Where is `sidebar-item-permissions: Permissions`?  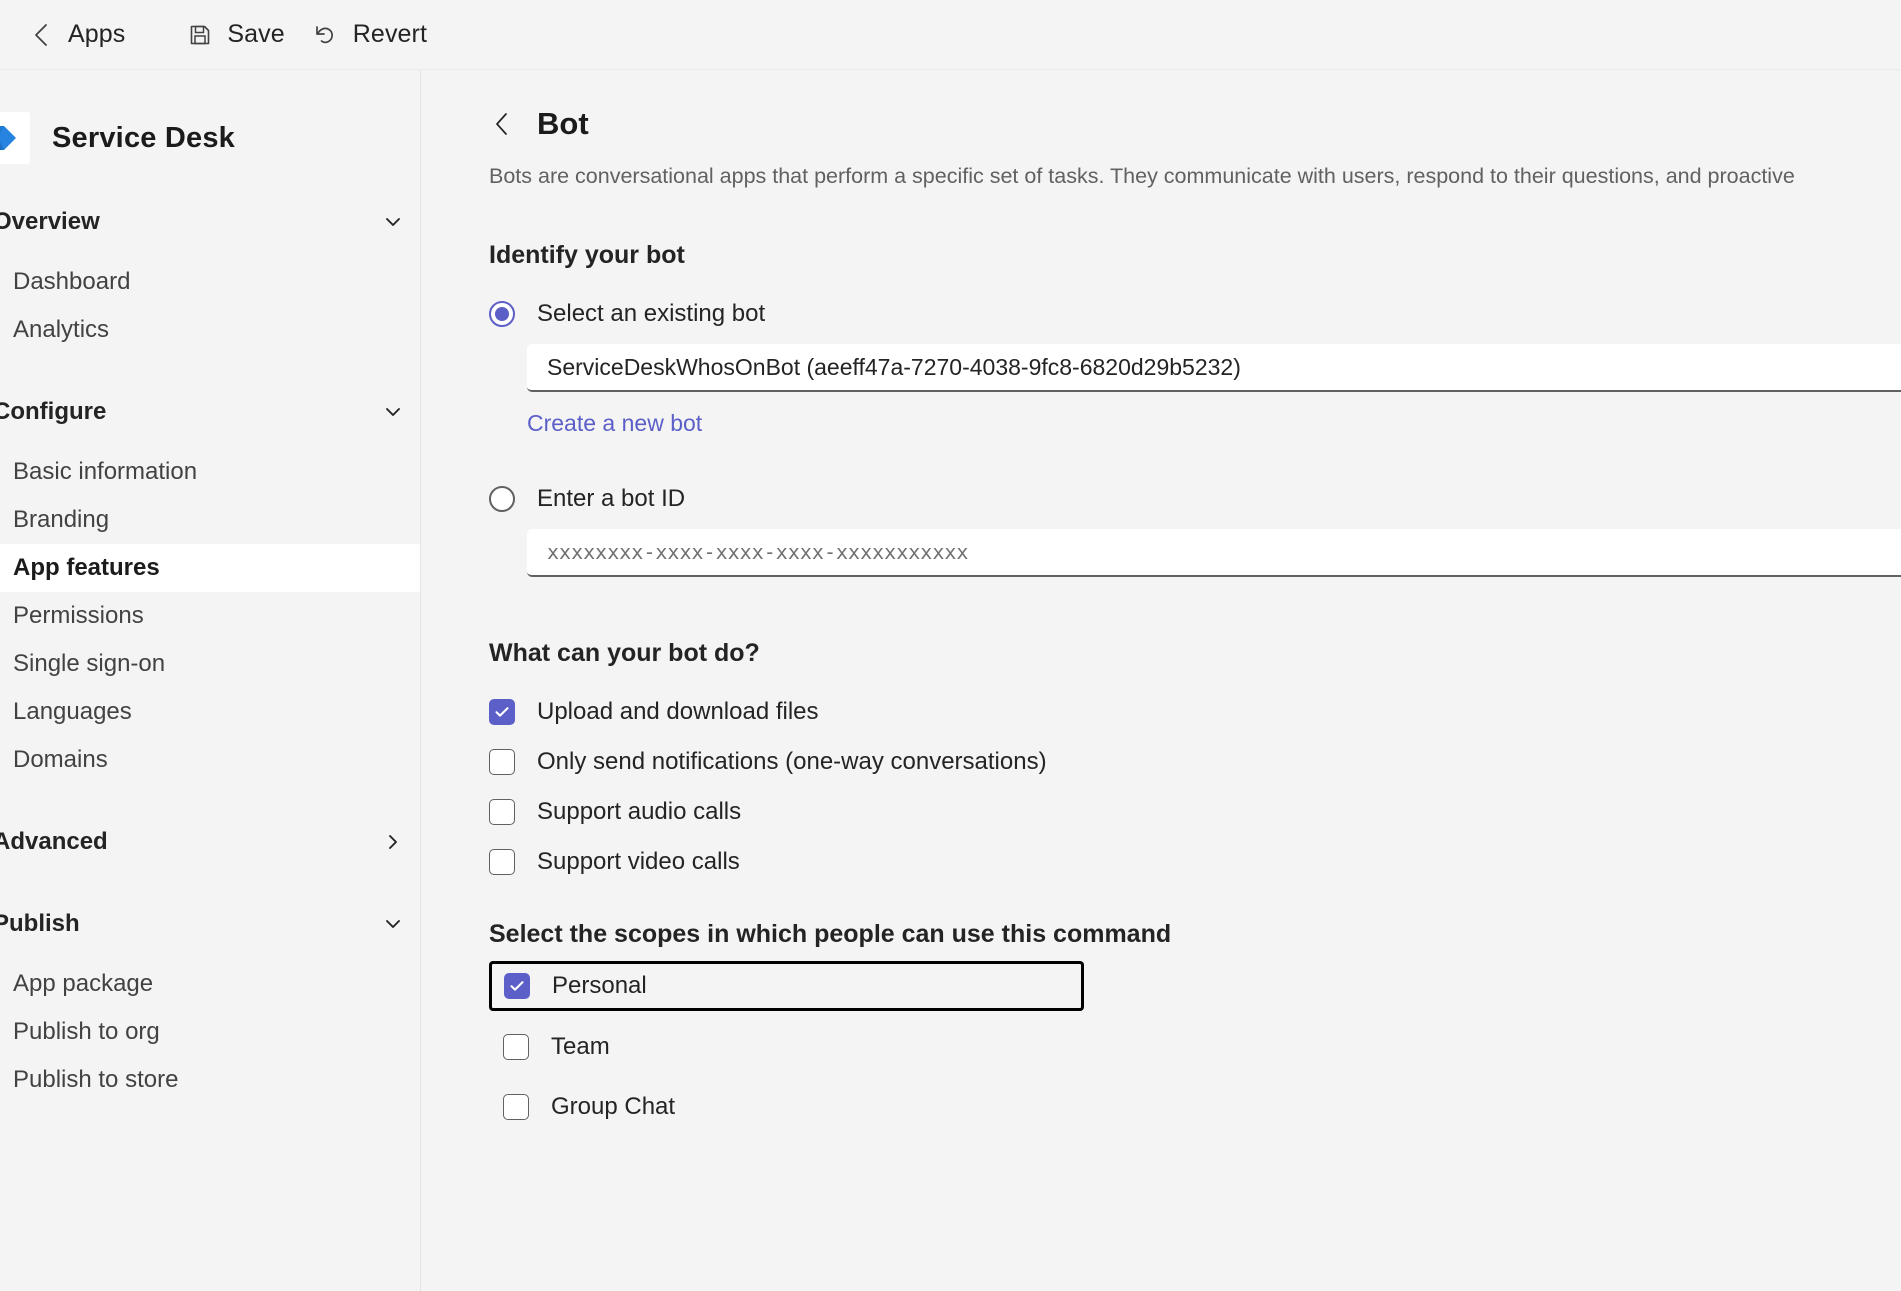 sidebar-item-permissions: Permissions is located at coordinates (210, 616).